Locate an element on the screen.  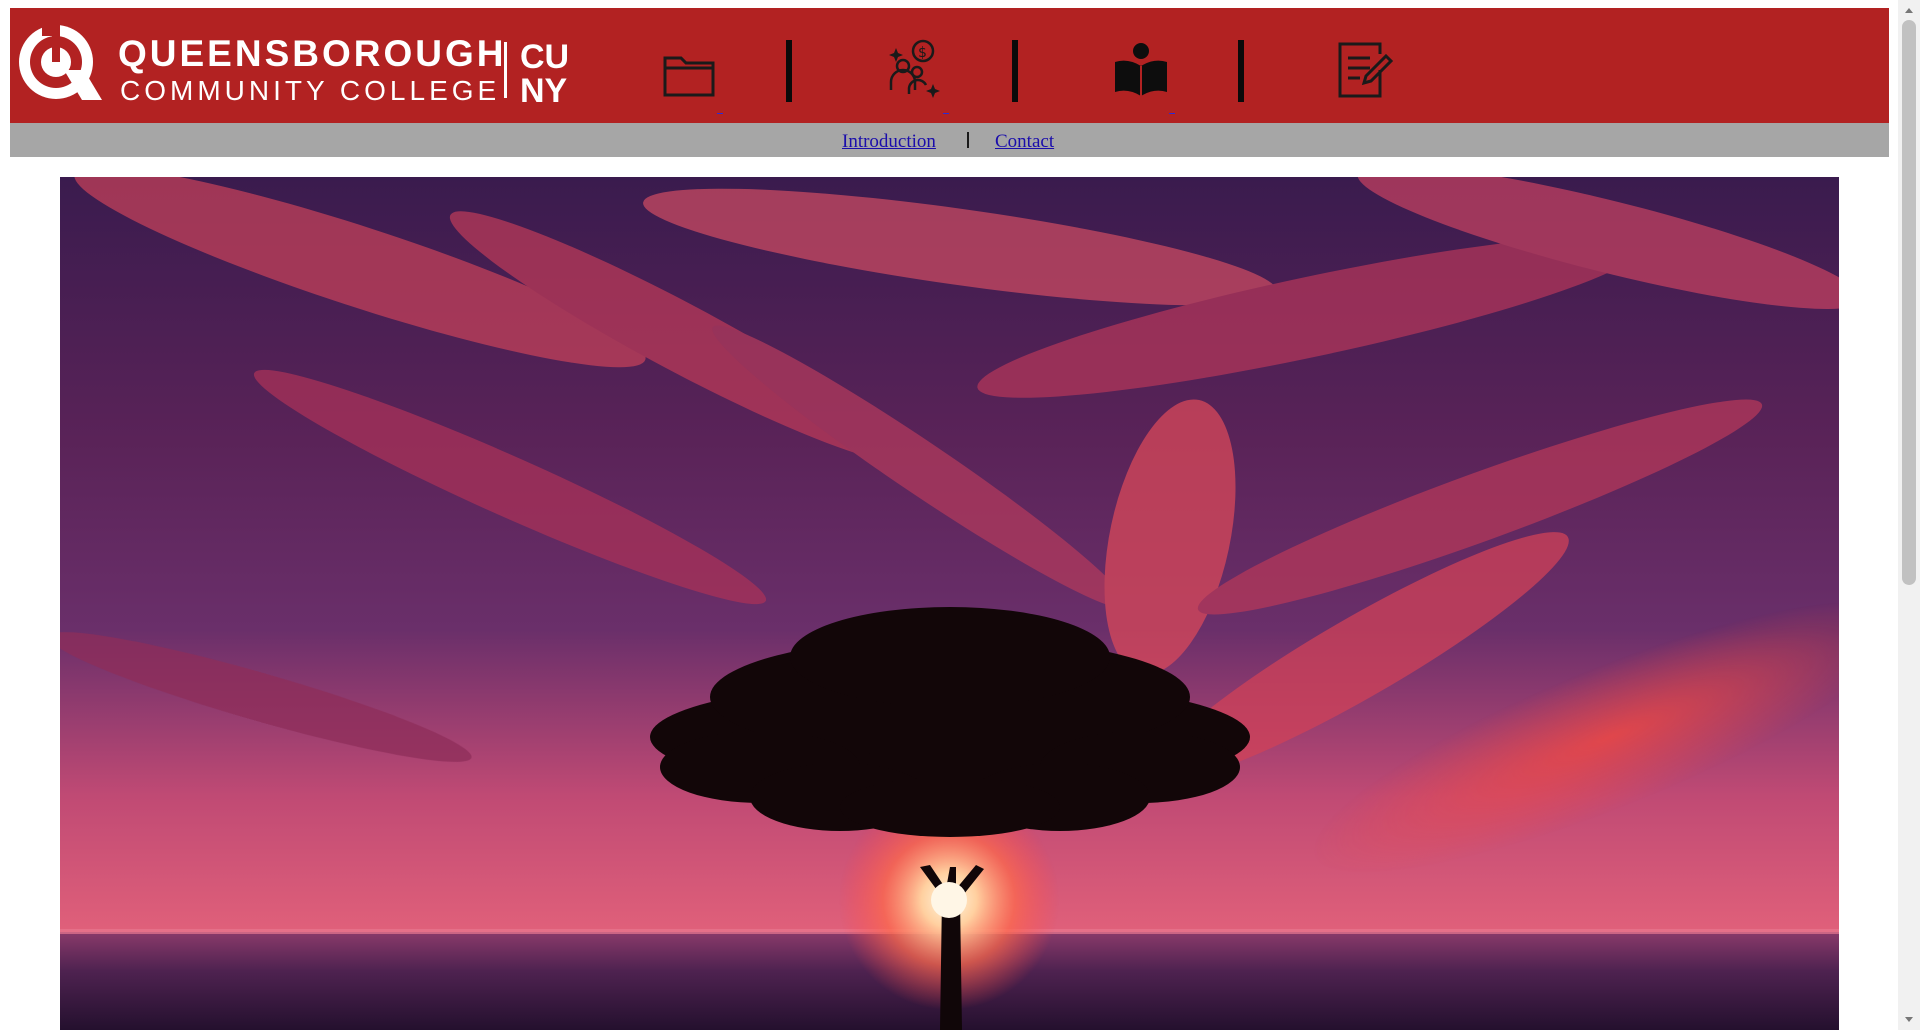
folder-nav-link is located at coordinates (695, 76).